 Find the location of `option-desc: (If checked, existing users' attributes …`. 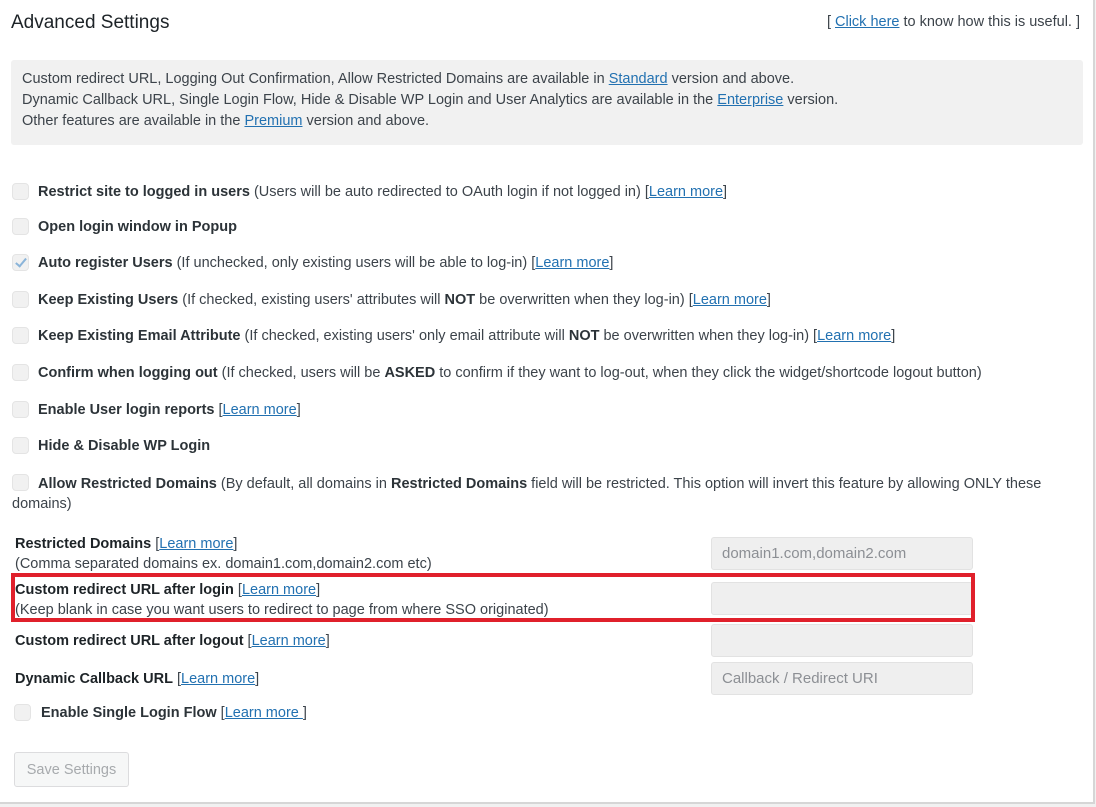

option-desc: (If checked, existing users' attributes … is located at coordinates (311, 300).